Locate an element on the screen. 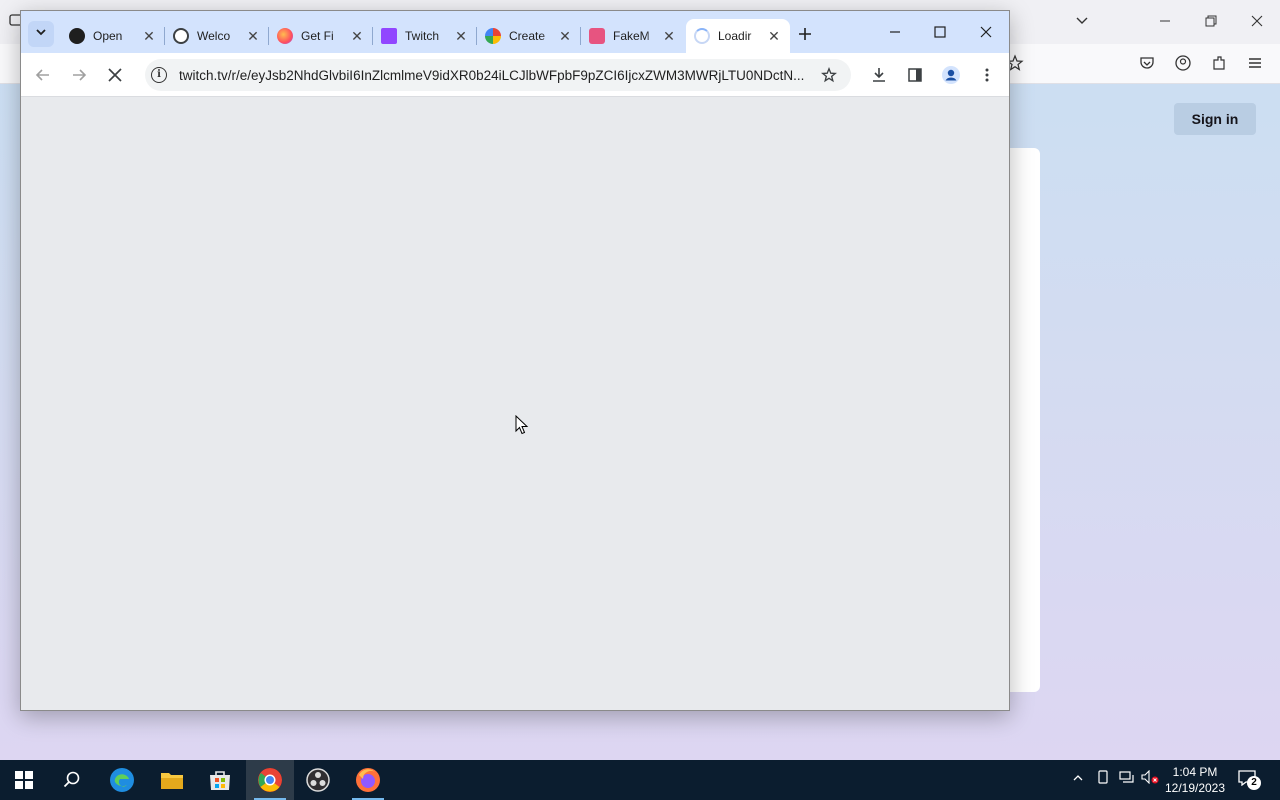 This screenshot has width=1280, height=800. site-info-icon: i is located at coordinates (159, 75).